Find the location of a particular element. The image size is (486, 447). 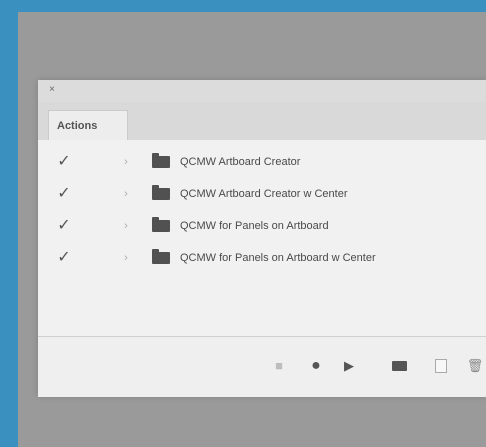

new-folder-icon is located at coordinates (399, 366).